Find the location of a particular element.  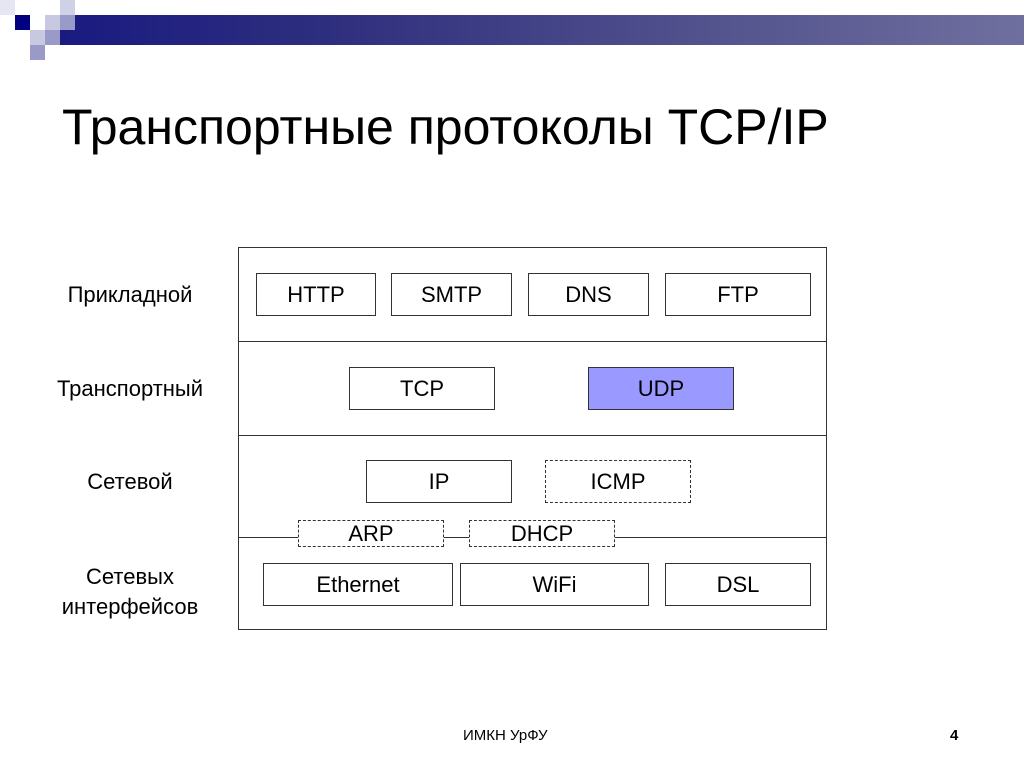

protocol-box-ip: IP is located at coordinates (439, 481).